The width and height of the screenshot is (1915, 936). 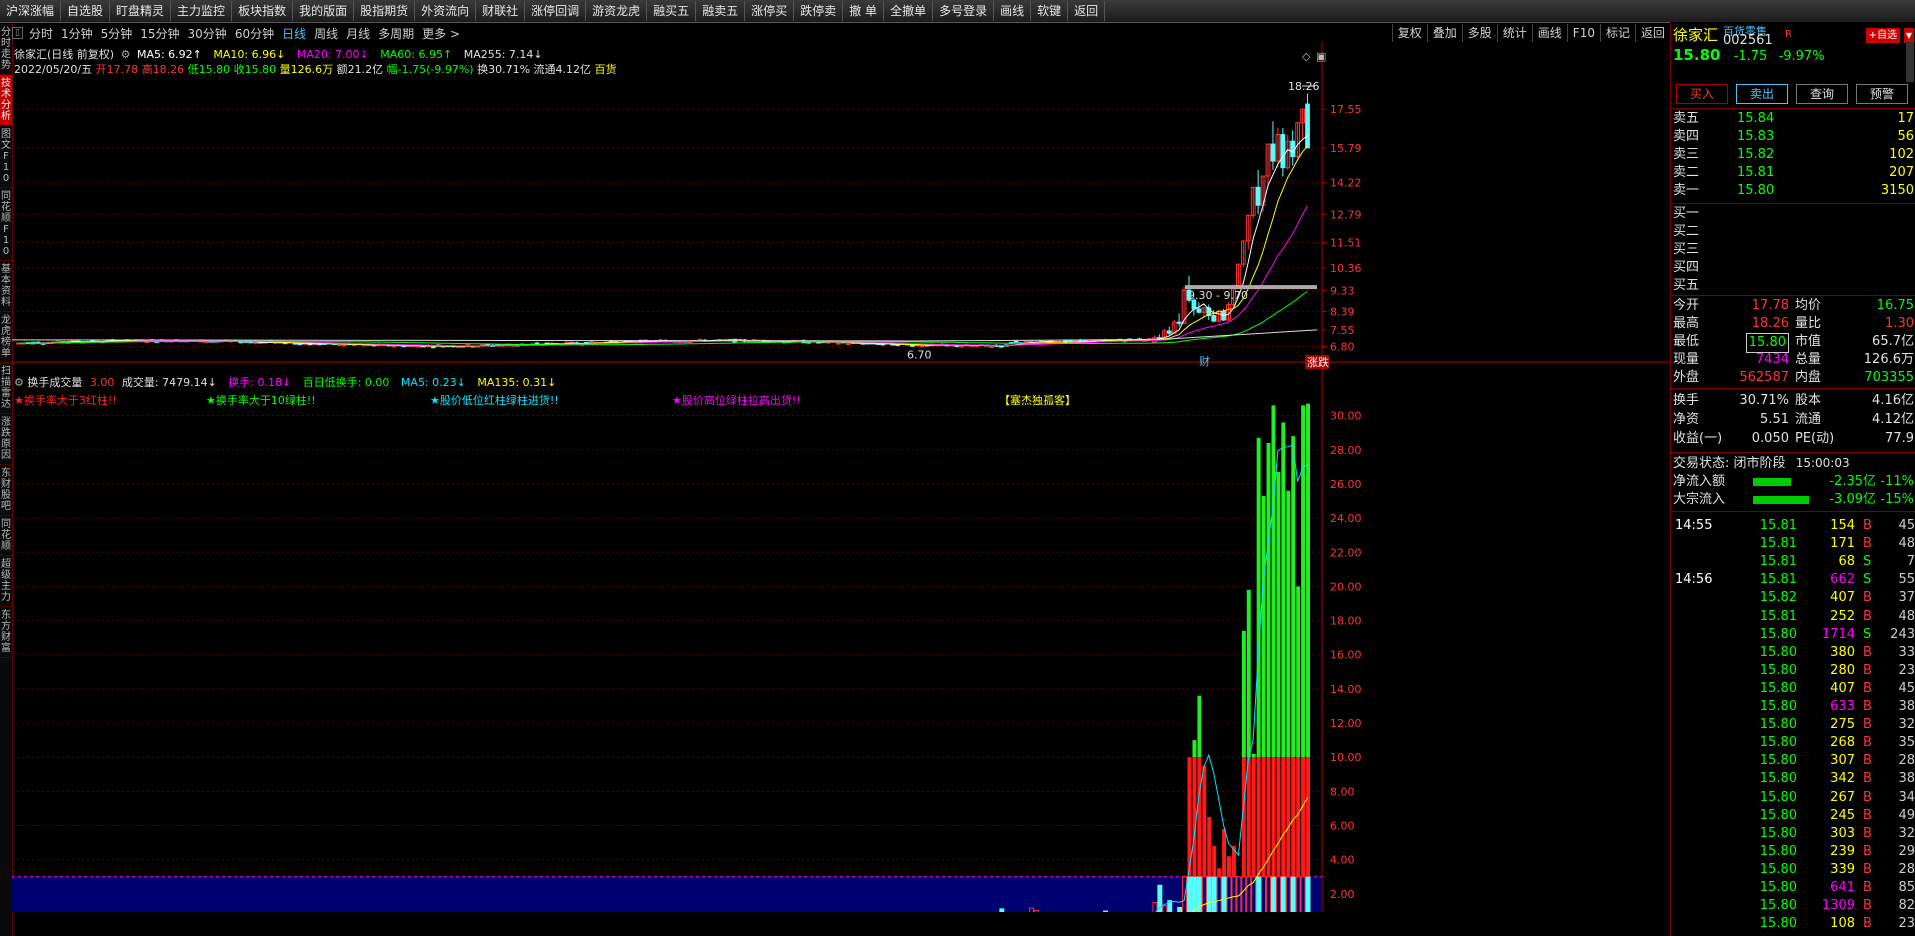 I want to click on tick-row: 15.80 245 B 49, so click(x=1794, y=816).